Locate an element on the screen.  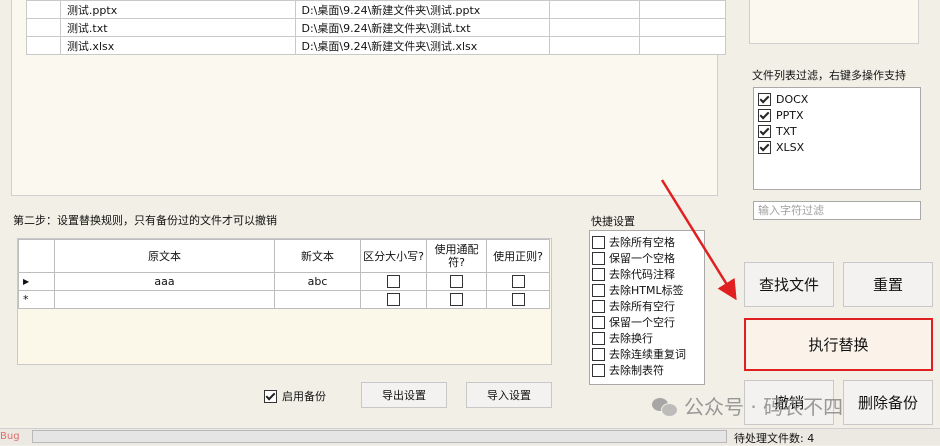
col-new-text: 新文本 is located at coordinates (317, 256).